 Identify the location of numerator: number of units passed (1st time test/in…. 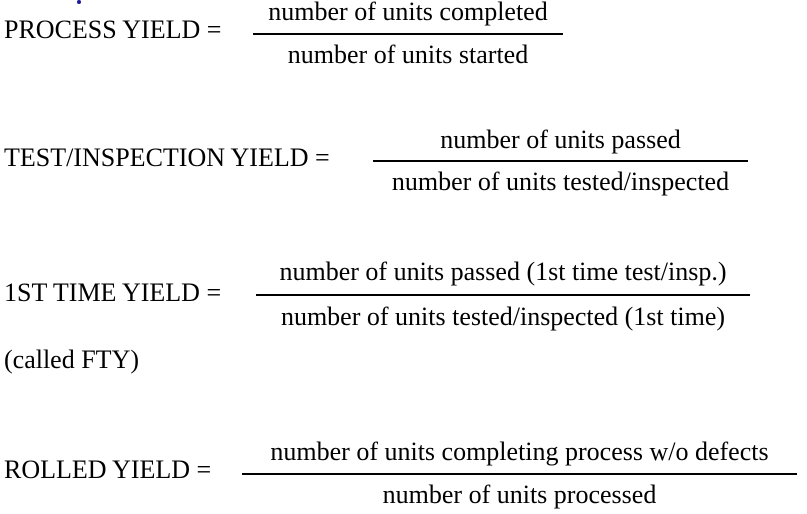
(503, 271).